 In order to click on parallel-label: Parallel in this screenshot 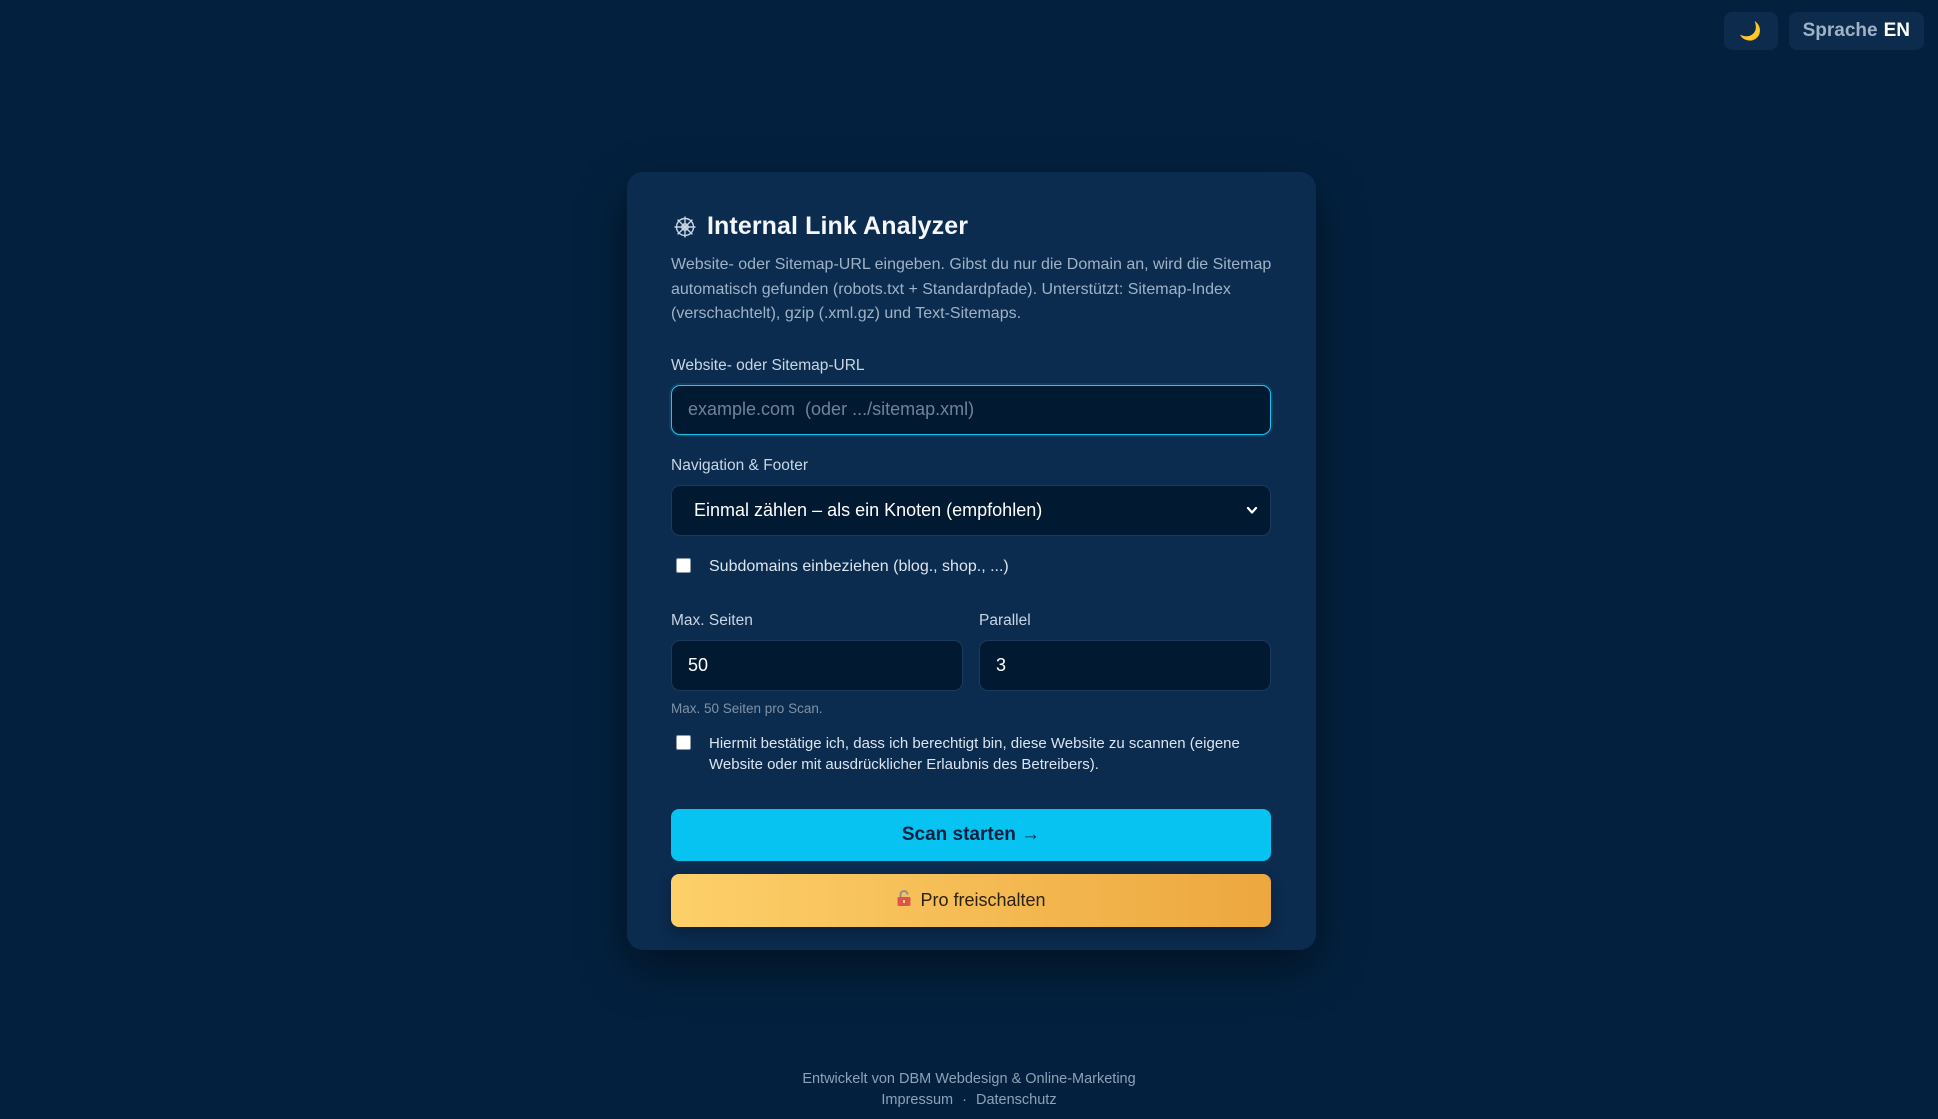, I will do `click(1005, 620)`.